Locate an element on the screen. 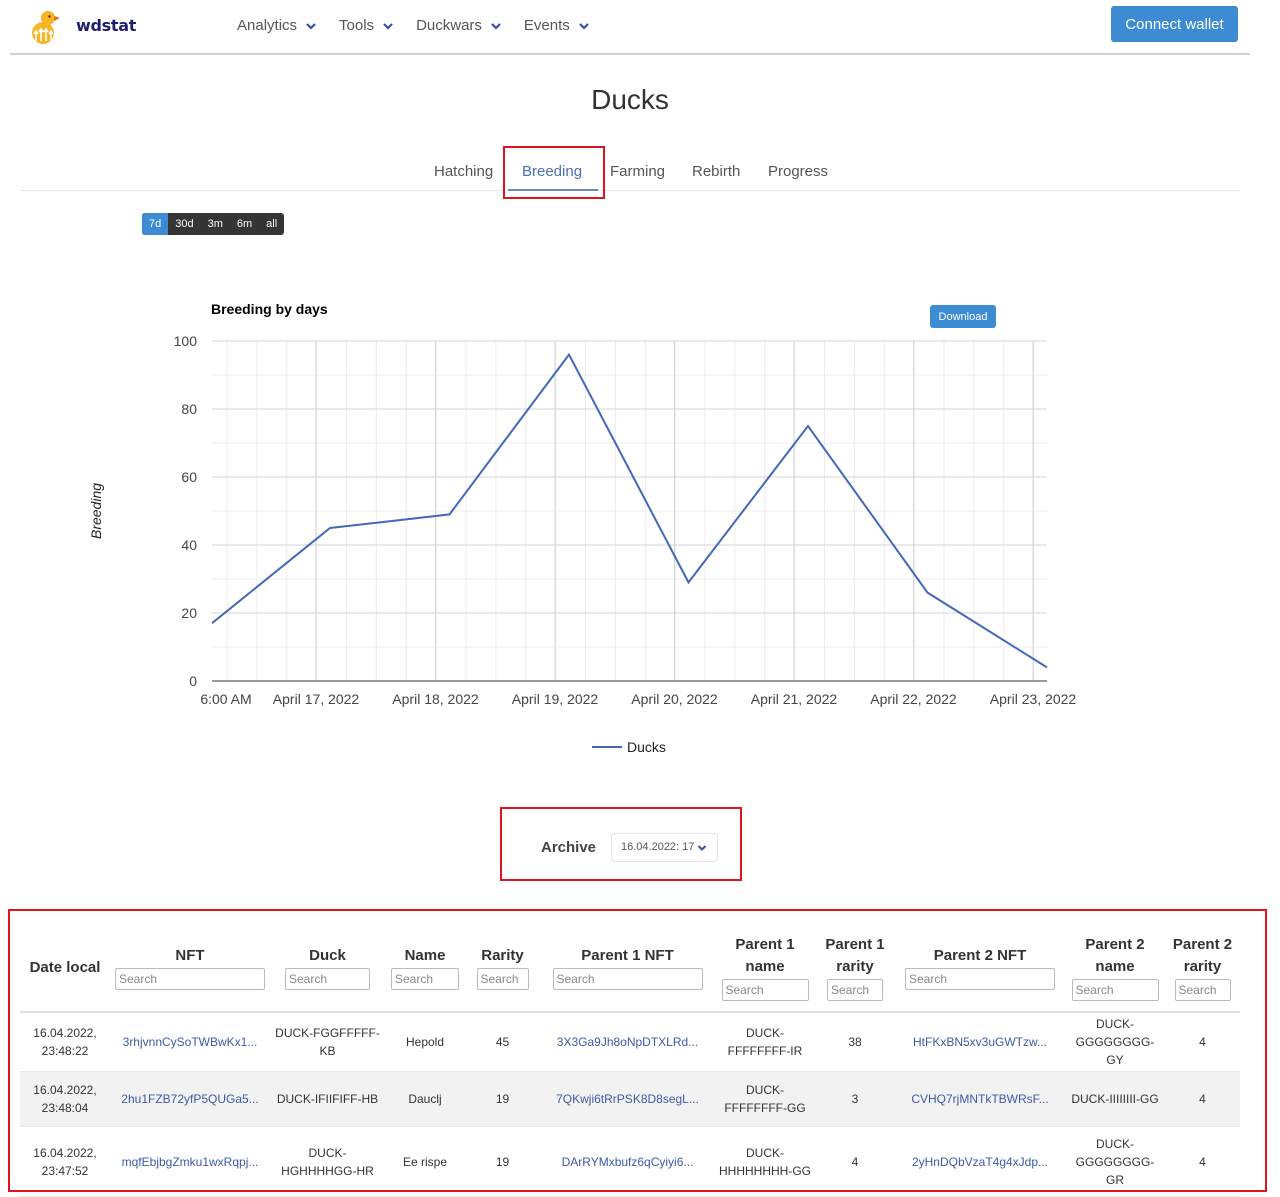 Image resolution: width=1280 pixels, height=1197 pixels. y-axis-label: Breeding is located at coordinates (96, 511).